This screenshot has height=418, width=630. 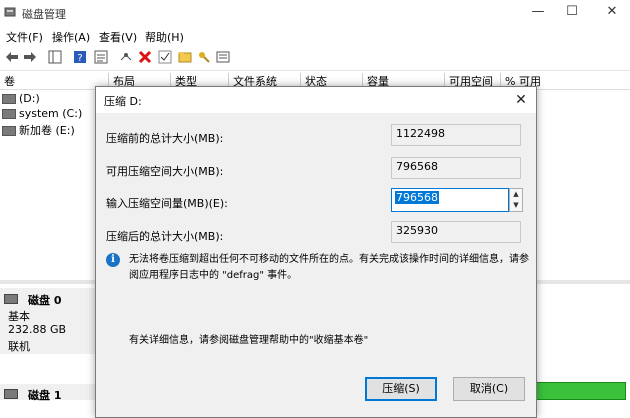 I want to click on volume-row: system (C:), so click(x=42, y=113).